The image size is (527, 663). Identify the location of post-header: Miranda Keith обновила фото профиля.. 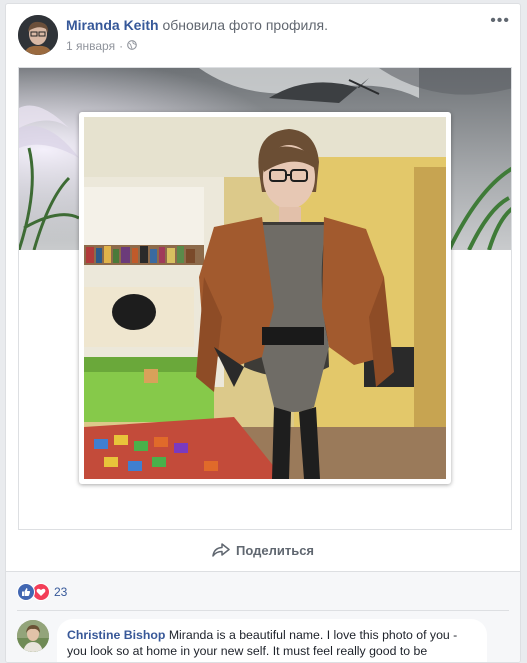
(197, 25).